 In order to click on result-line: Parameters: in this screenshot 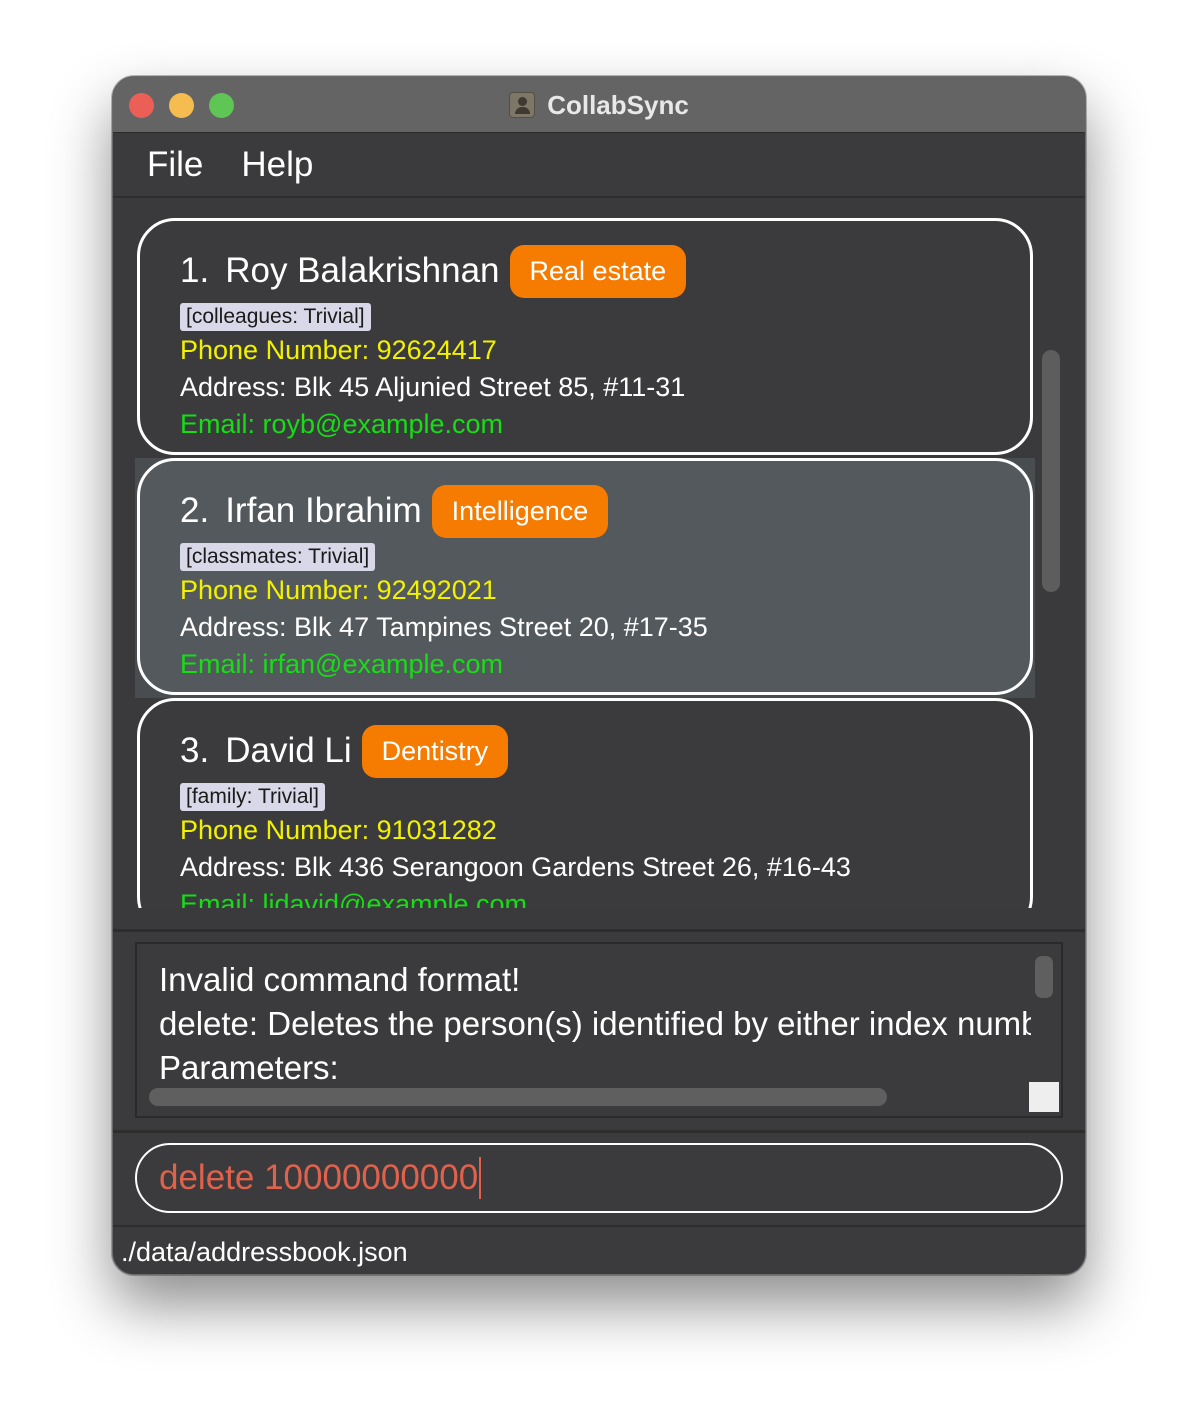, I will do `click(249, 1067)`.